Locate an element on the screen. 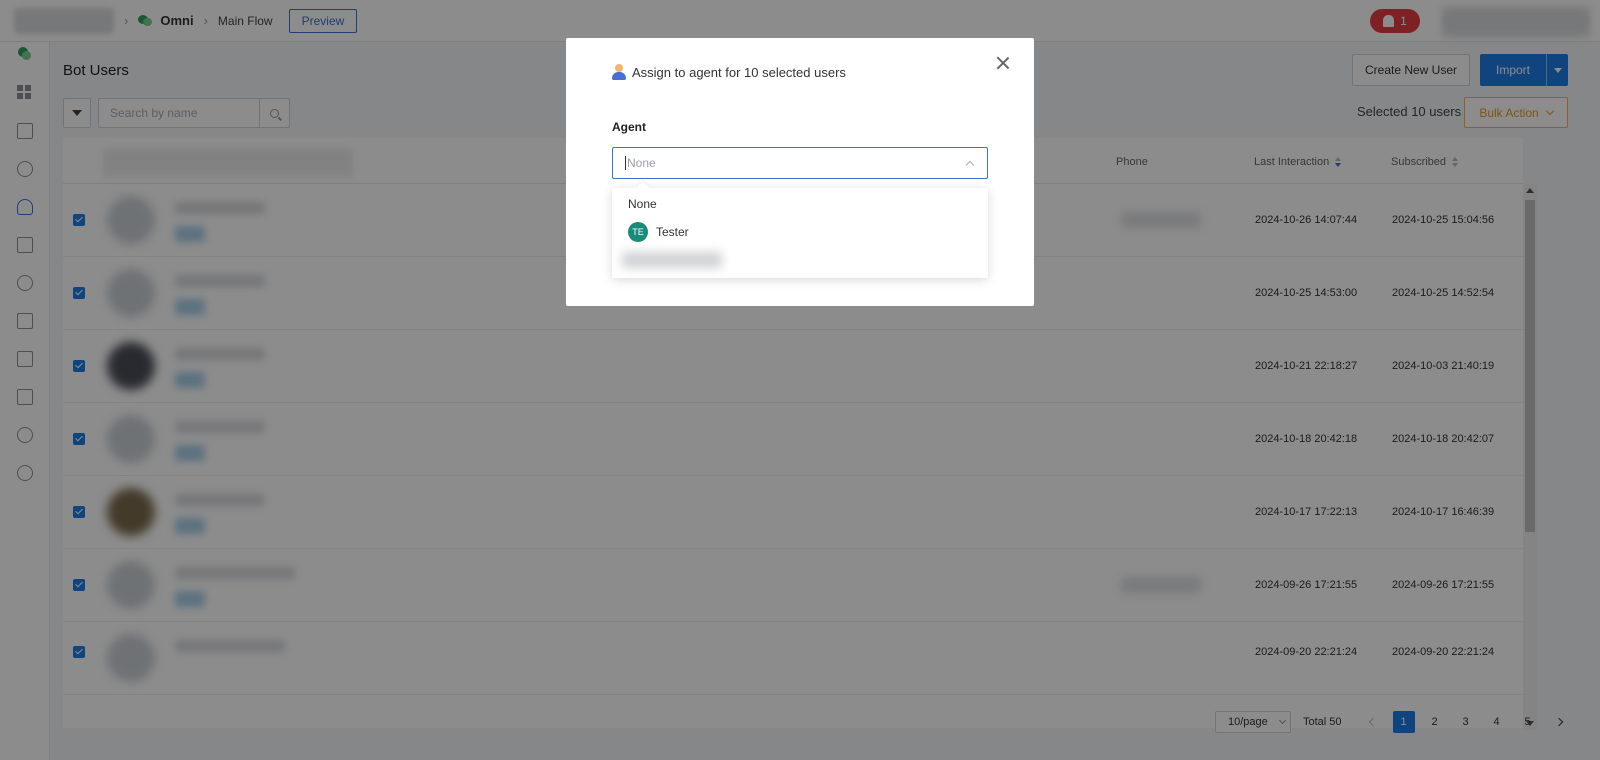 The image size is (1600, 760). close-icon is located at coordinates (1003, 63).